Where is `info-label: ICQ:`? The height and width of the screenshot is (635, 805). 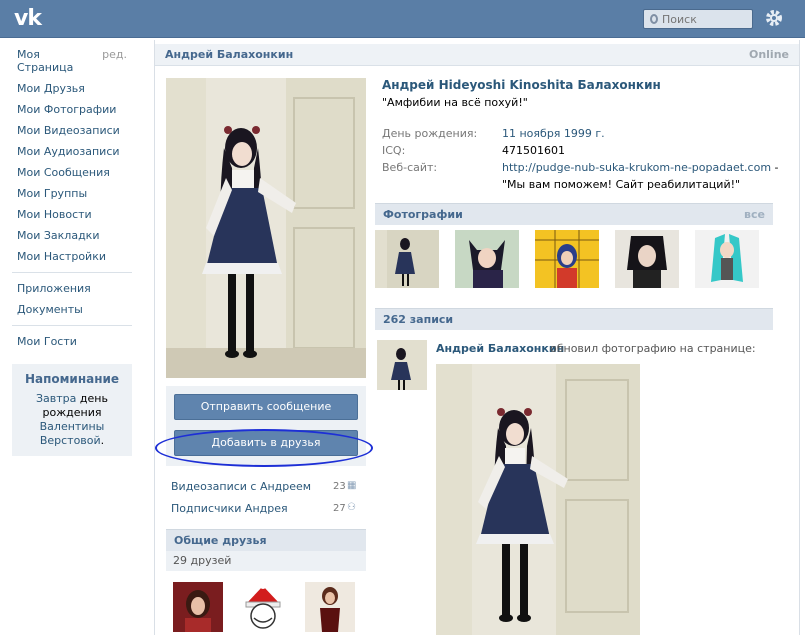
info-label: ICQ: is located at coordinates (394, 150).